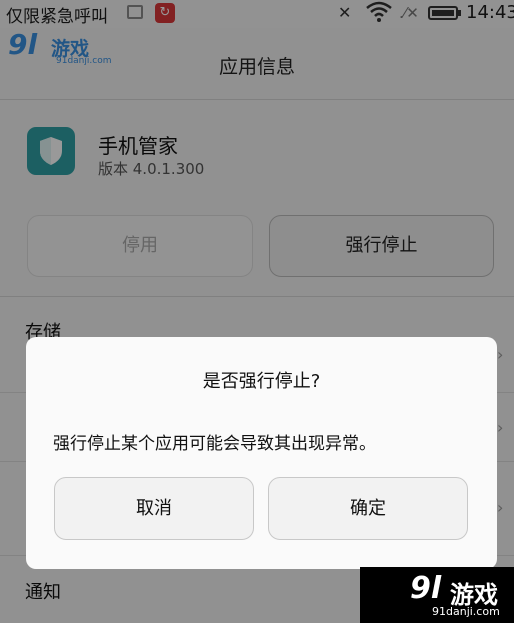 The height and width of the screenshot is (623, 514). Describe the element at coordinates (214, 444) in the screenshot. I see `dialog-message: 强行停止某个应用可能会导致其出现异常。` at that location.